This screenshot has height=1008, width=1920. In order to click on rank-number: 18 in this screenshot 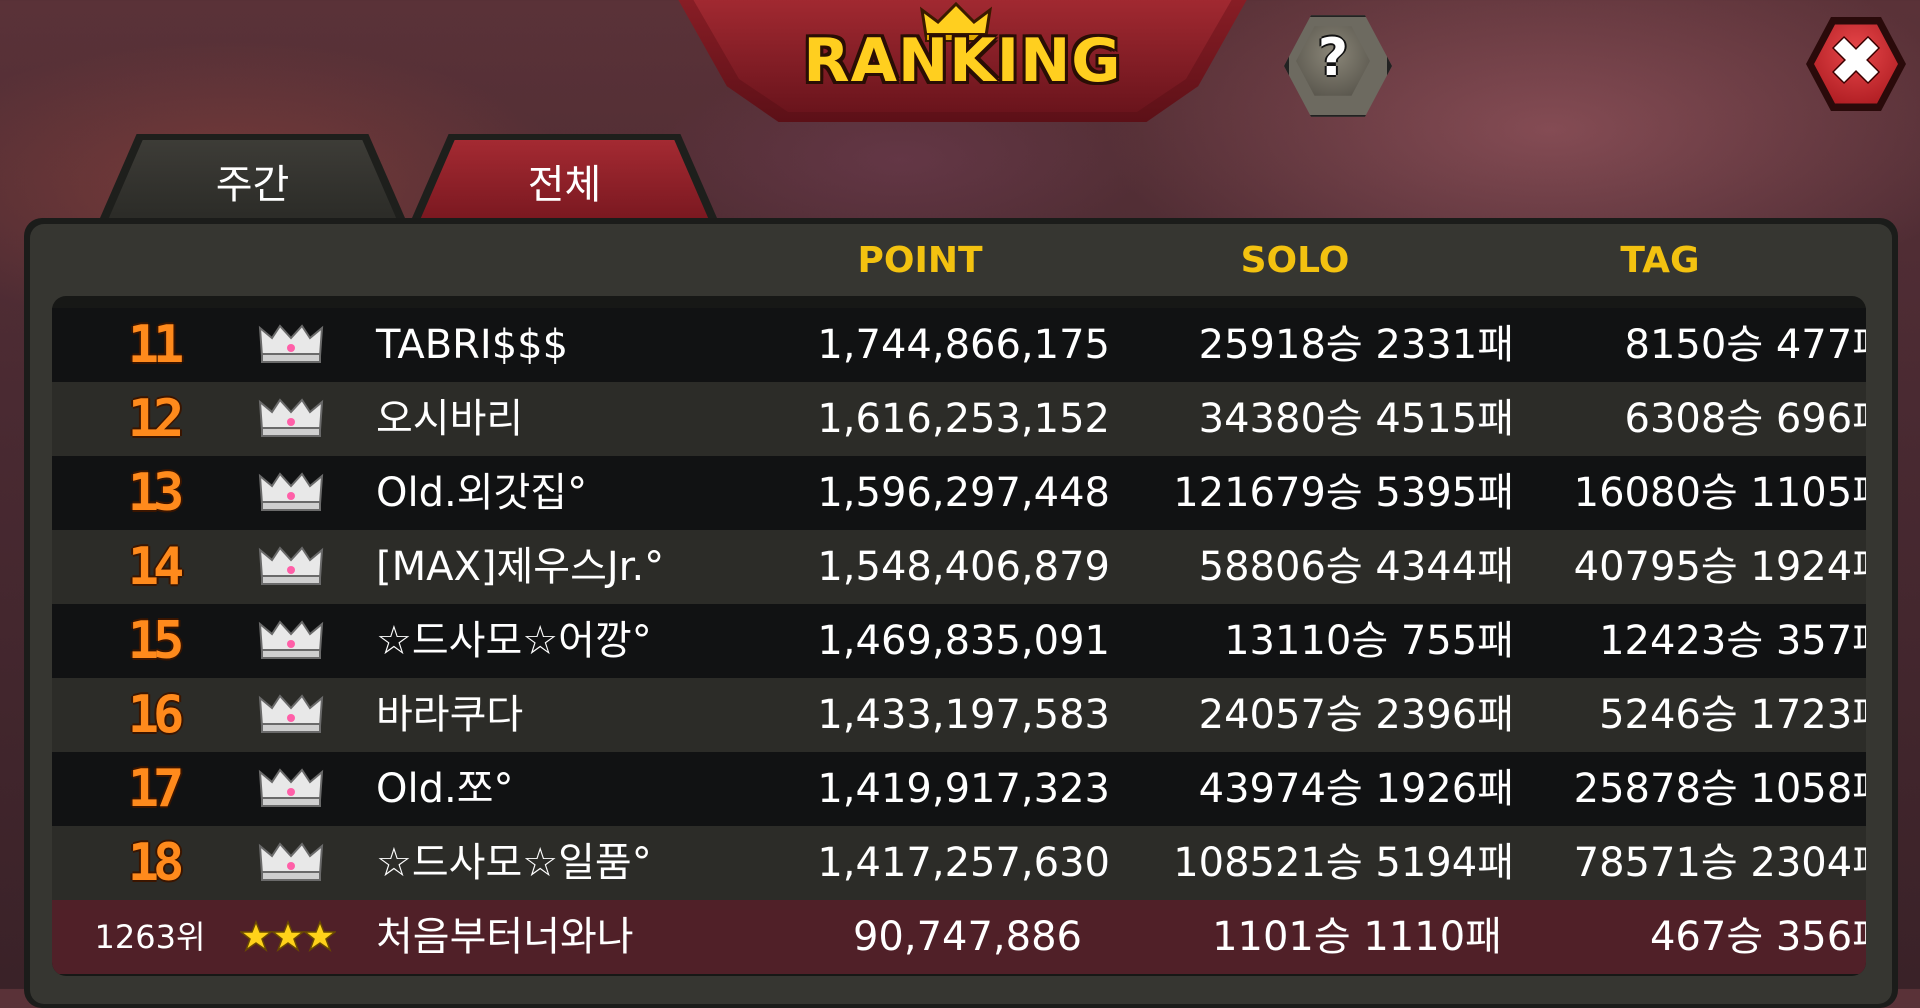, I will do `click(156, 863)`.